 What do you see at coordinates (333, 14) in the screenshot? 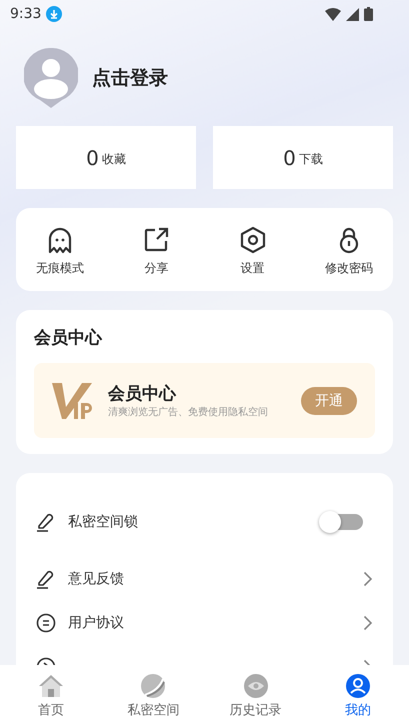
I see `wifi-icon` at bounding box center [333, 14].